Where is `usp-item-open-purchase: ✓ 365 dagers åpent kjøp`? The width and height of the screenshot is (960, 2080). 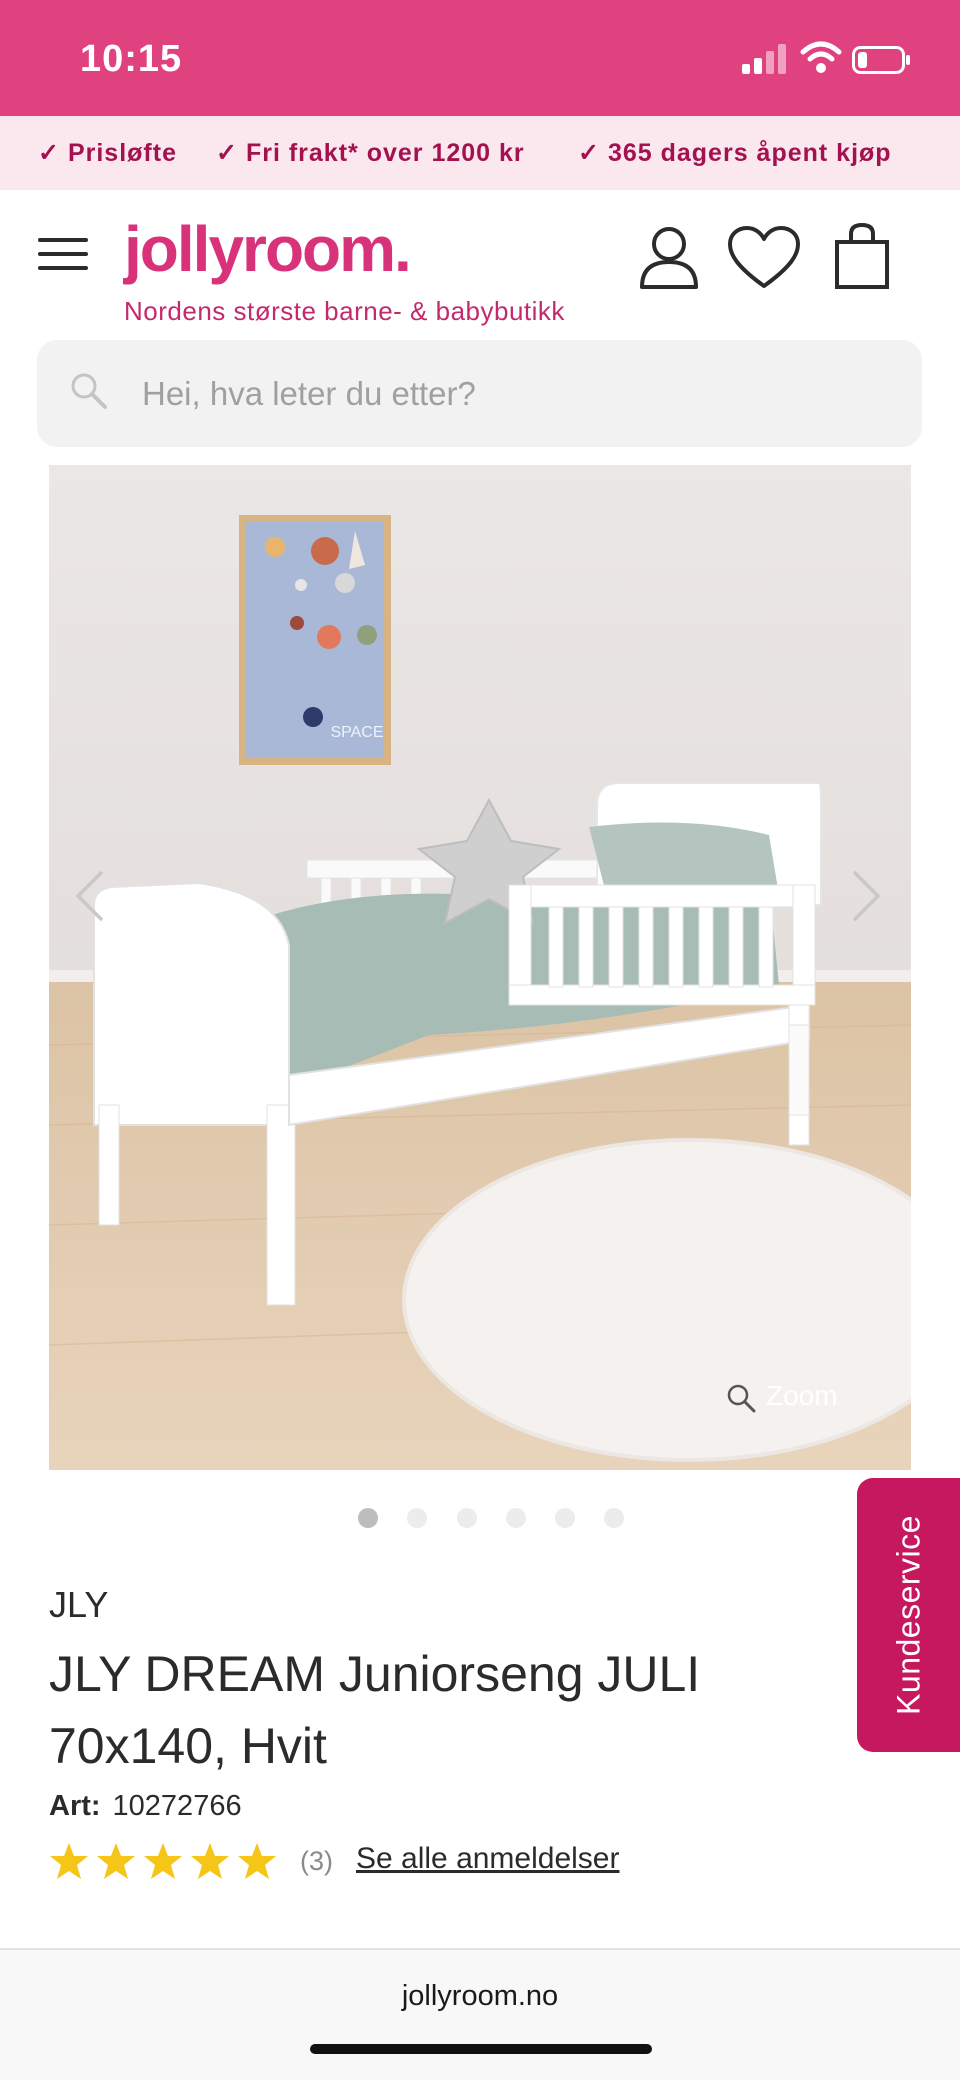
usp-item-open-purchase: ✓ 365 dagers åpent kjøp is located at coordinates (735, 153).